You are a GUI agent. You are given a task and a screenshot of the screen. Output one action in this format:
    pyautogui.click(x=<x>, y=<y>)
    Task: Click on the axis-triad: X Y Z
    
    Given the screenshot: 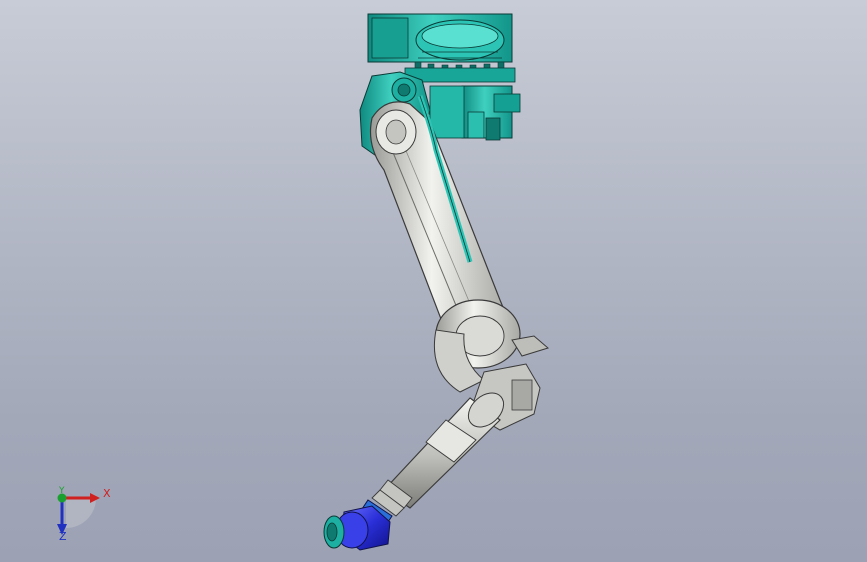 What is the action you would take?
    pyautogui.click(x=80, y=513)
    